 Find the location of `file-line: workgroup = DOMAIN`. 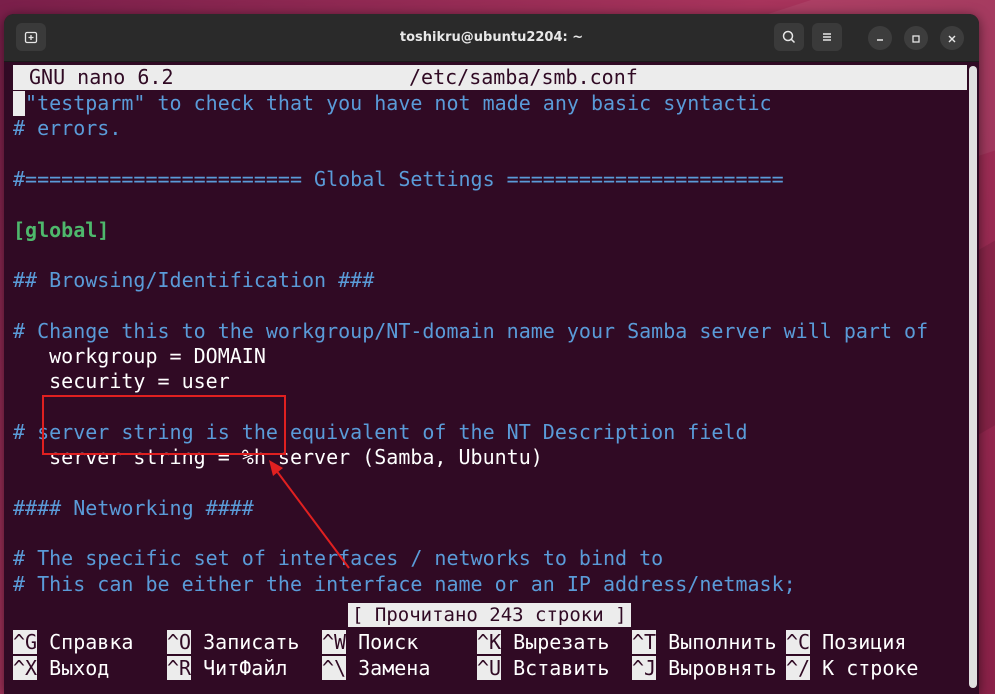

file-line: workgroup = DOMAIN is located at coordinates (139, 356).